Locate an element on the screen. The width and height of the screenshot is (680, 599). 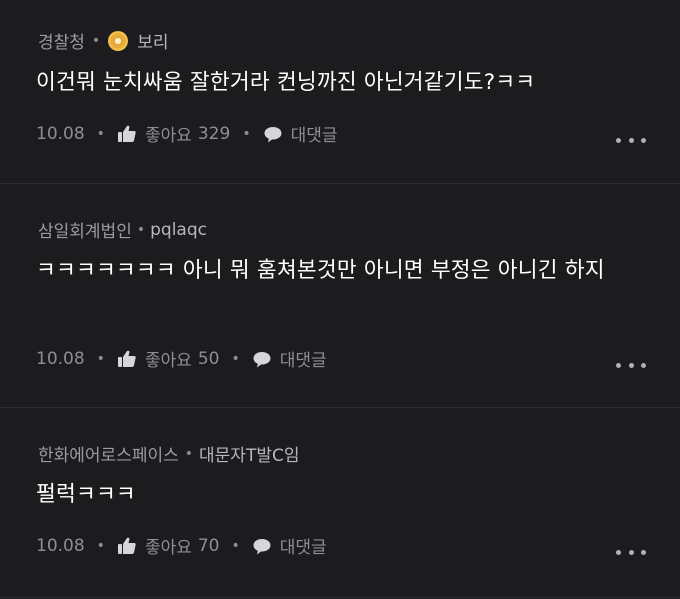
author-name: 보리 is located at coordinates (152, 40).